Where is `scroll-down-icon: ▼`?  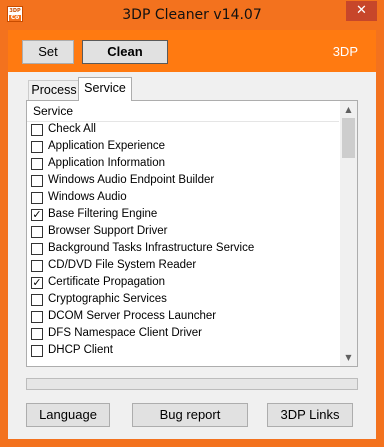 scroll-down-icon: ▼ is located at coordinates (348, 357).